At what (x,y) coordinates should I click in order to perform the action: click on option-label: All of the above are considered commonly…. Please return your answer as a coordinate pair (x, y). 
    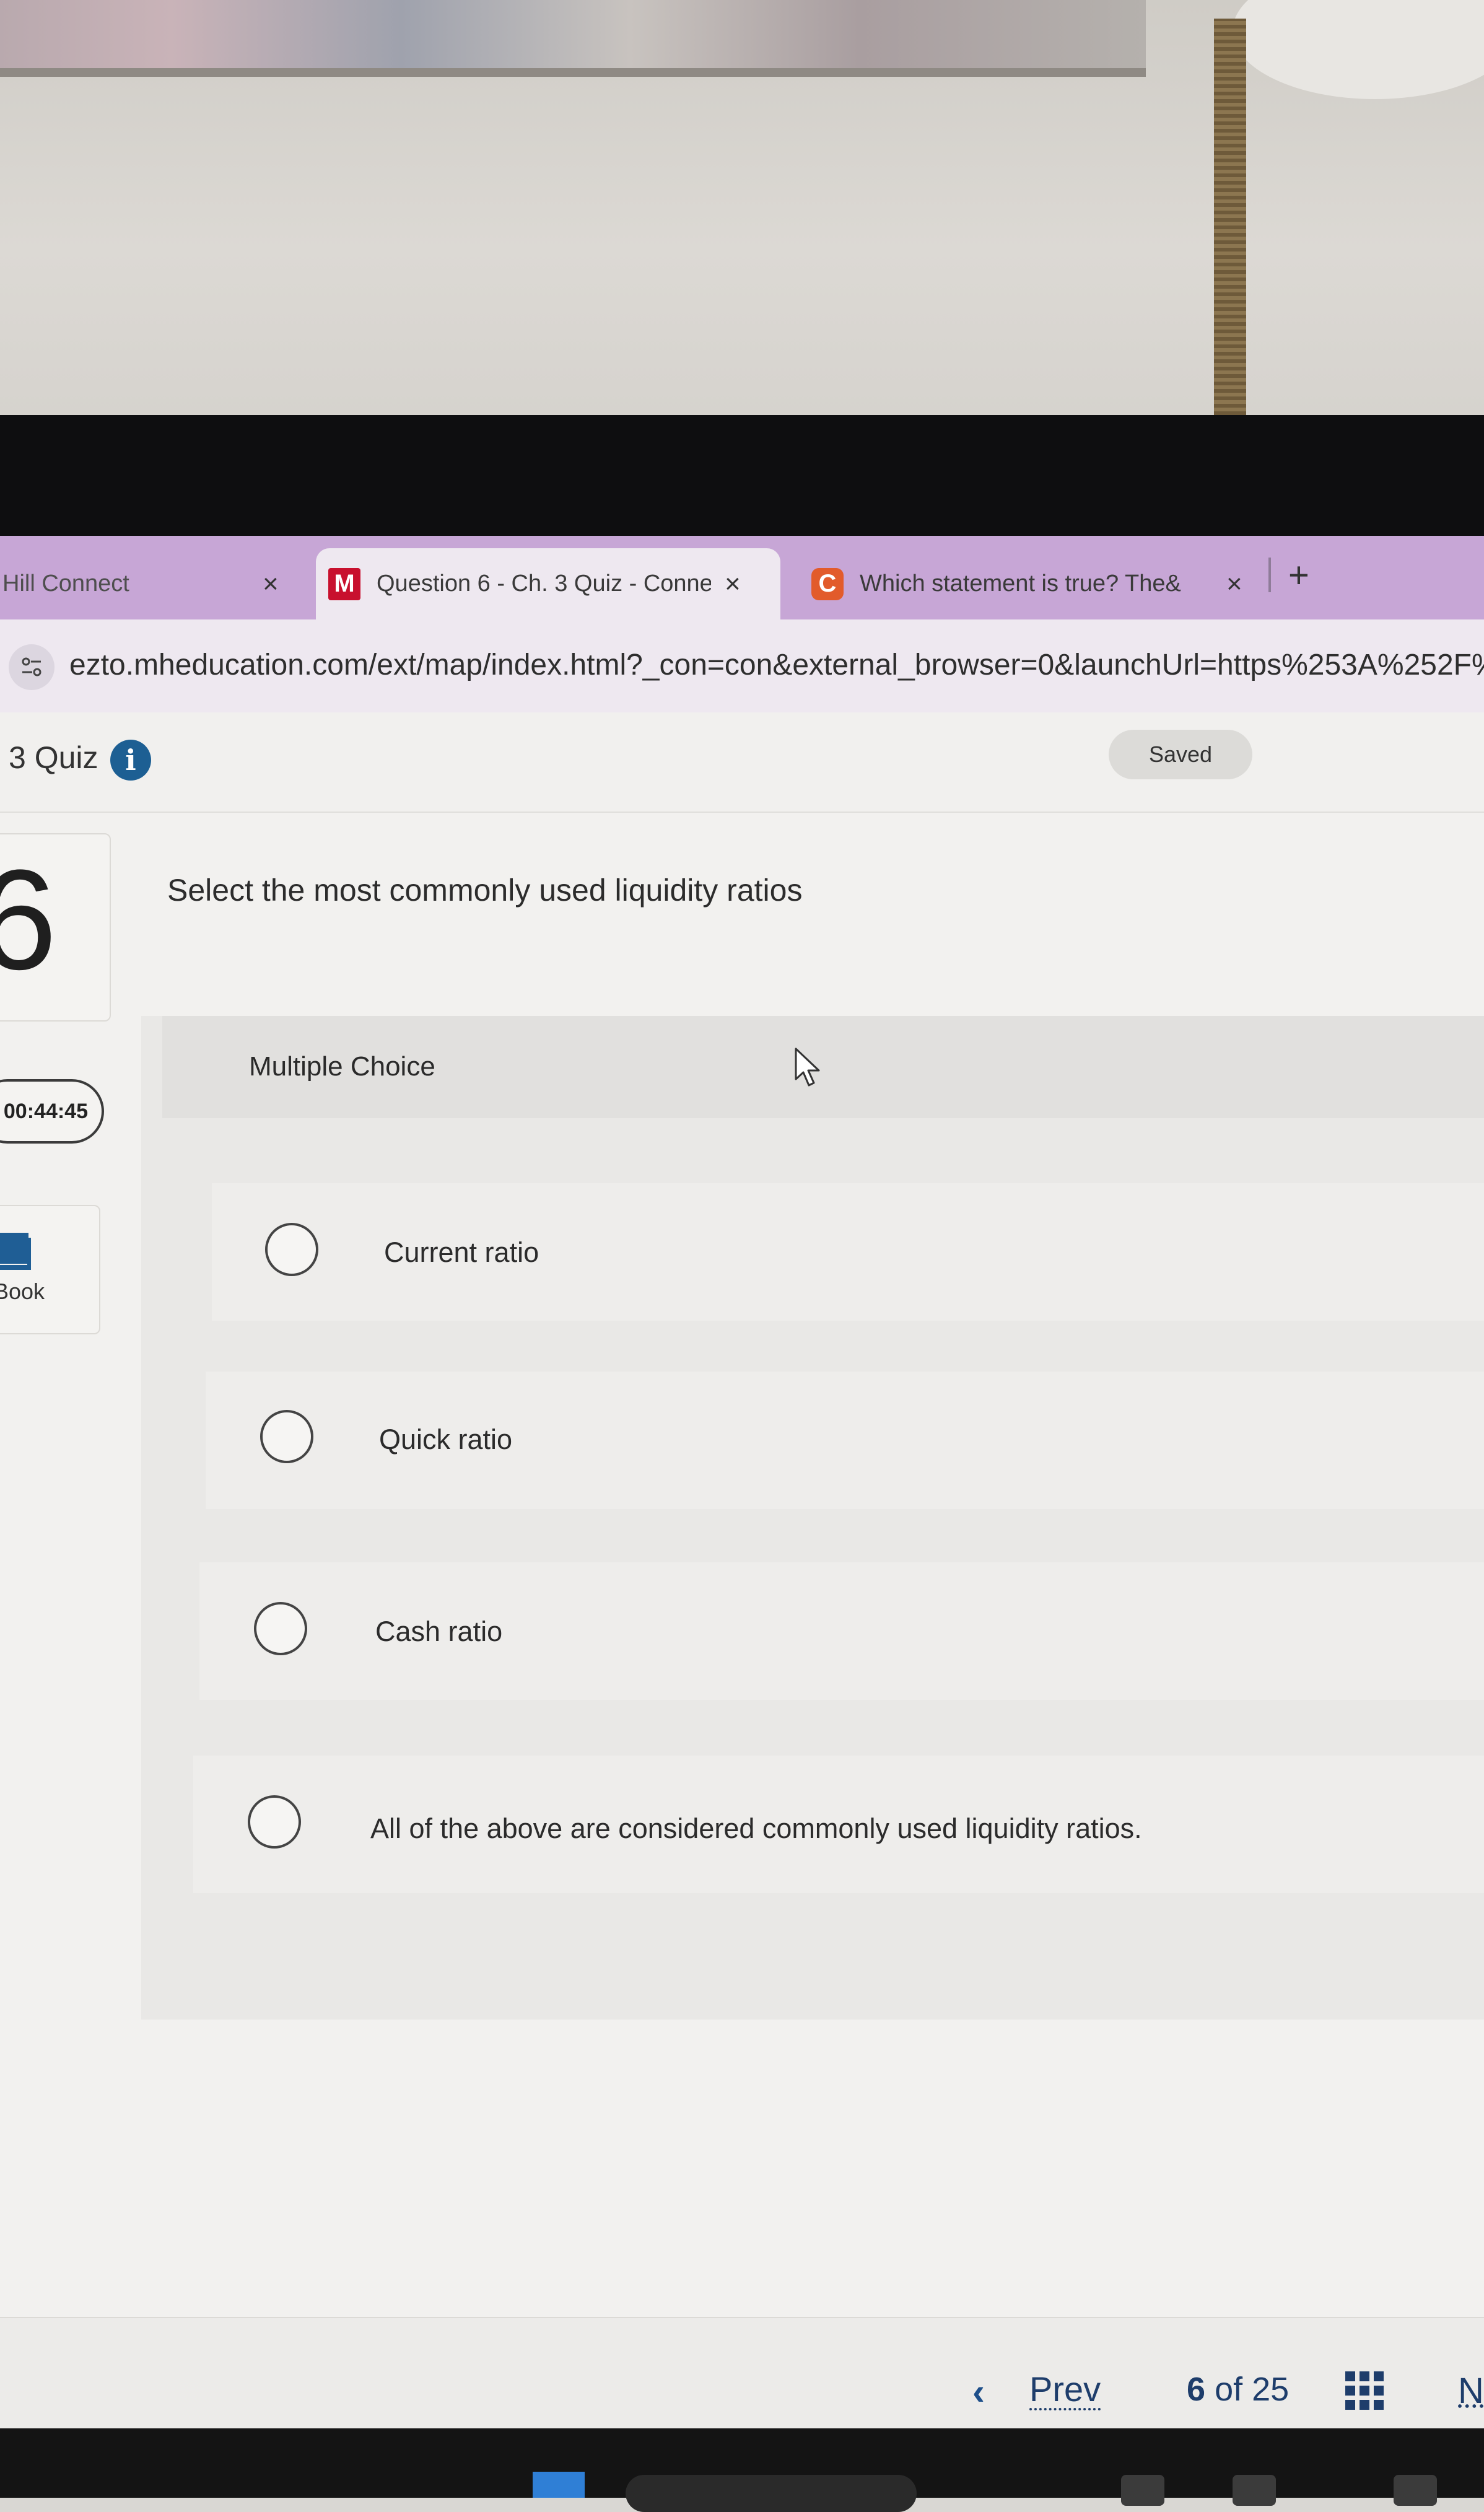
    Looking at the image, I should click on (756, 1828).